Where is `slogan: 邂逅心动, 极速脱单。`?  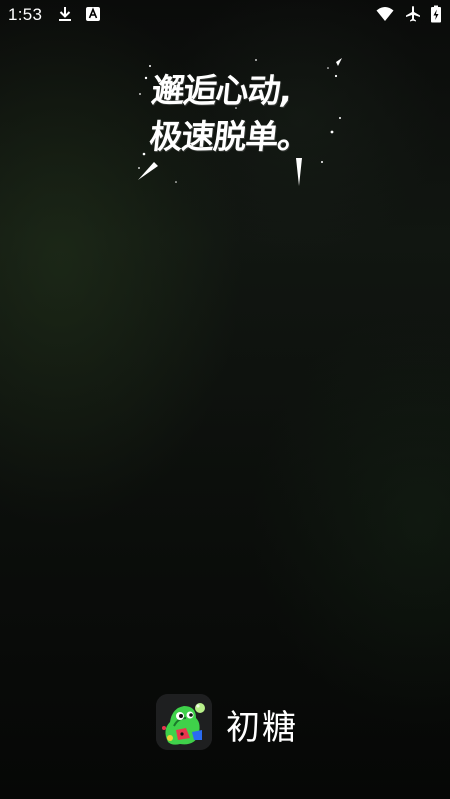
slogan: 邂逅心动, 极速脱单。 is located at coordinates (239, 123).